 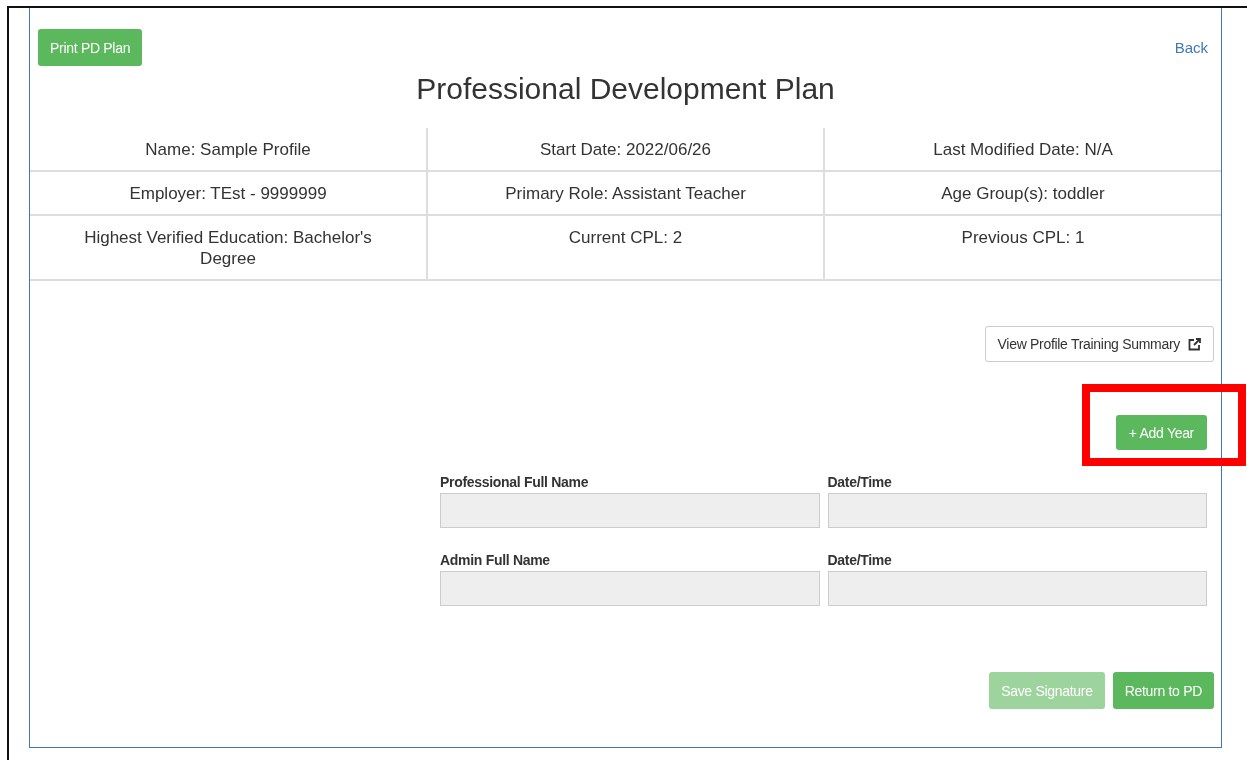 I want to click on field-label: Professional Full Name, so click(x=515, y=482).